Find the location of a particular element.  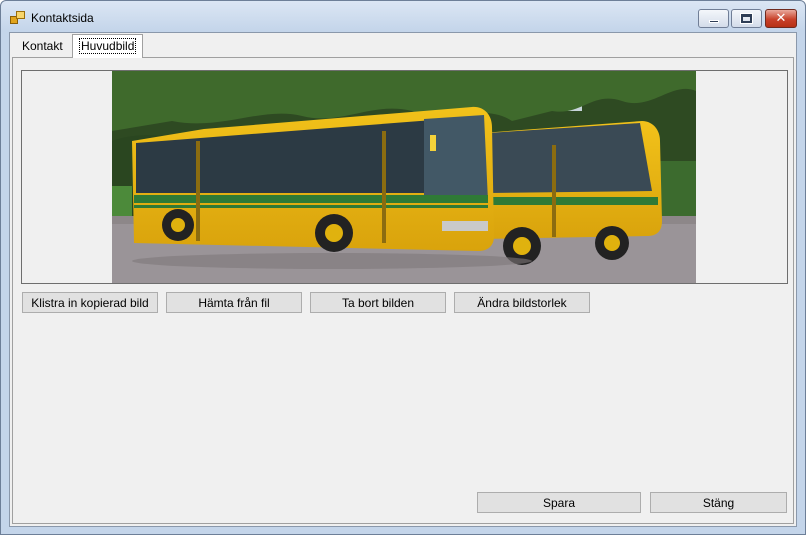

title-bar: Kontaktsida ✕ is located at coordinates (403, 17).